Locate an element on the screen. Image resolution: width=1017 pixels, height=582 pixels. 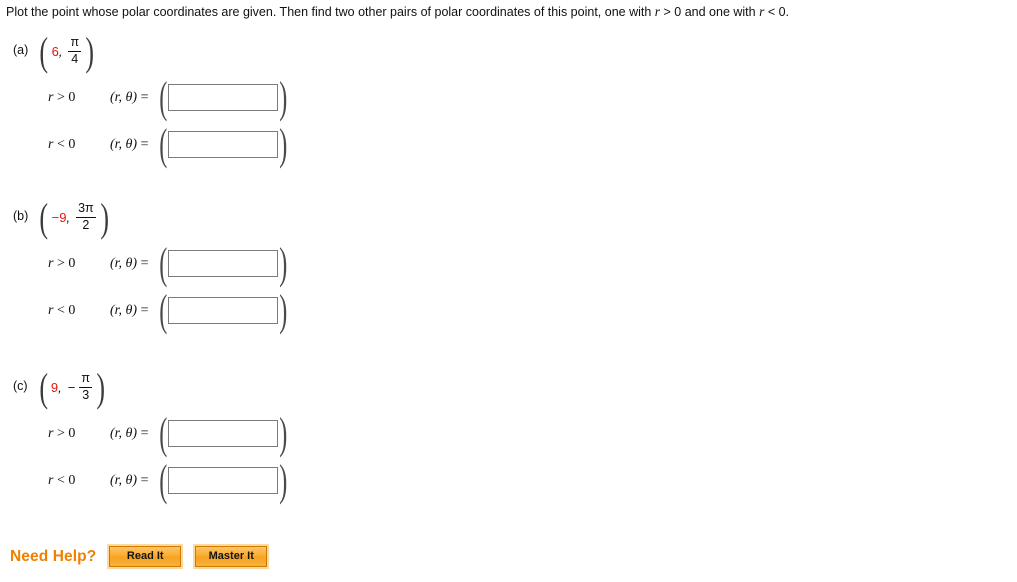
need-help-label: Need Help? is located at coordinates (53, 556).